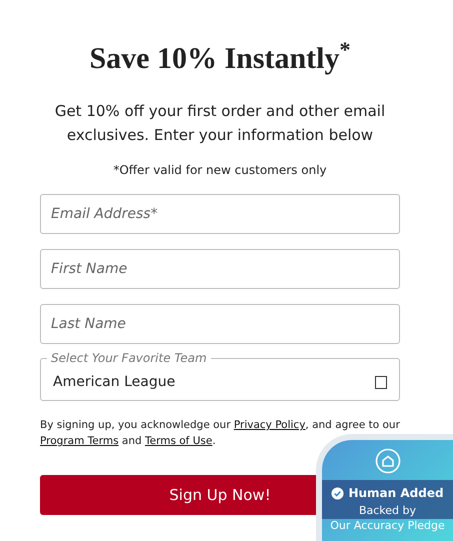  I want to click on select-label: Select Your Favorite Team, so click(129, 358).